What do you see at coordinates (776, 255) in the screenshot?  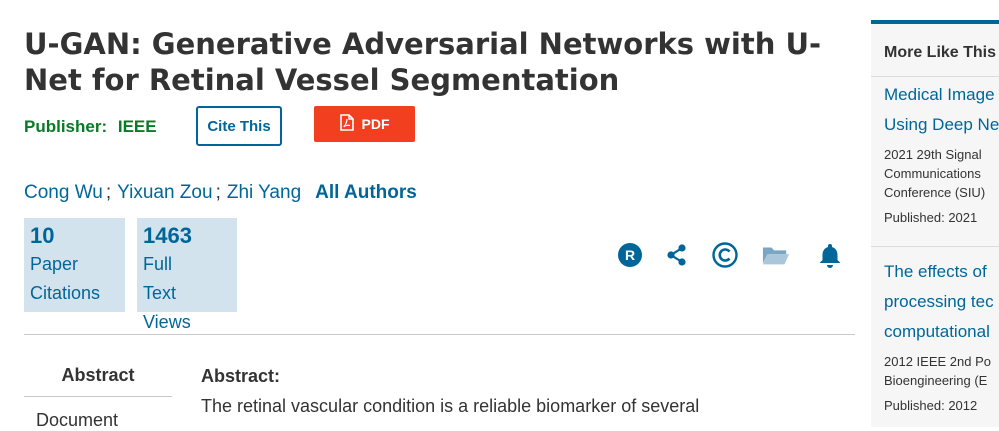 I see `folder-icon` at bounding box center [776, 255].